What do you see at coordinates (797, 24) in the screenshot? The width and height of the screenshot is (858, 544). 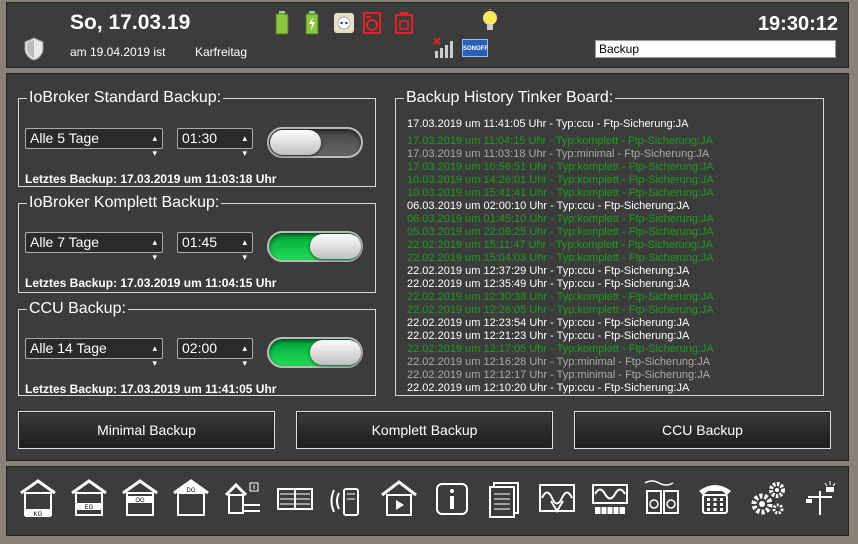 I see `clock: 19:30:12` at bounding box center [797, 24].